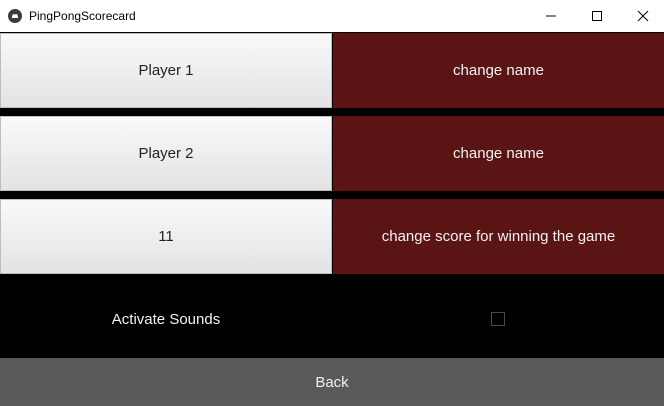 Image resolution: width=664 pixels, height=406 pixels. I want to click on maximize-button, so click(597, 16).